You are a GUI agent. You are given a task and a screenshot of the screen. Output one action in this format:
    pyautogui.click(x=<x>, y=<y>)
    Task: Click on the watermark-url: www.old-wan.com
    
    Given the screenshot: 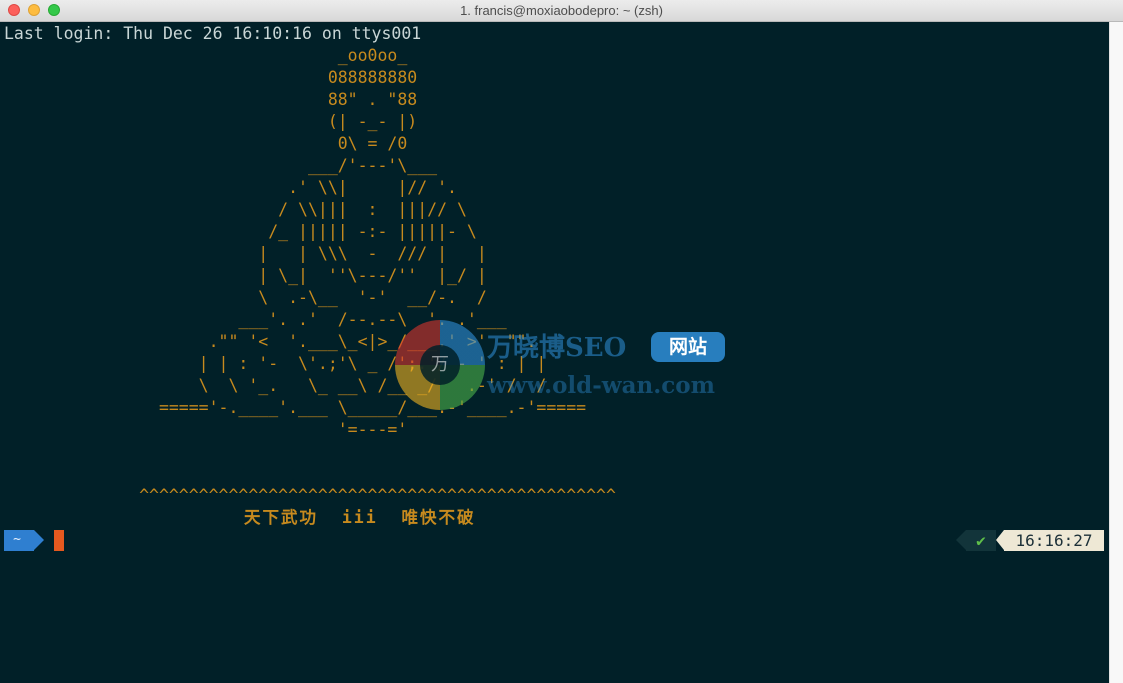 What is the action you would take?
    pyautogui.click(x=601, y=385)
    